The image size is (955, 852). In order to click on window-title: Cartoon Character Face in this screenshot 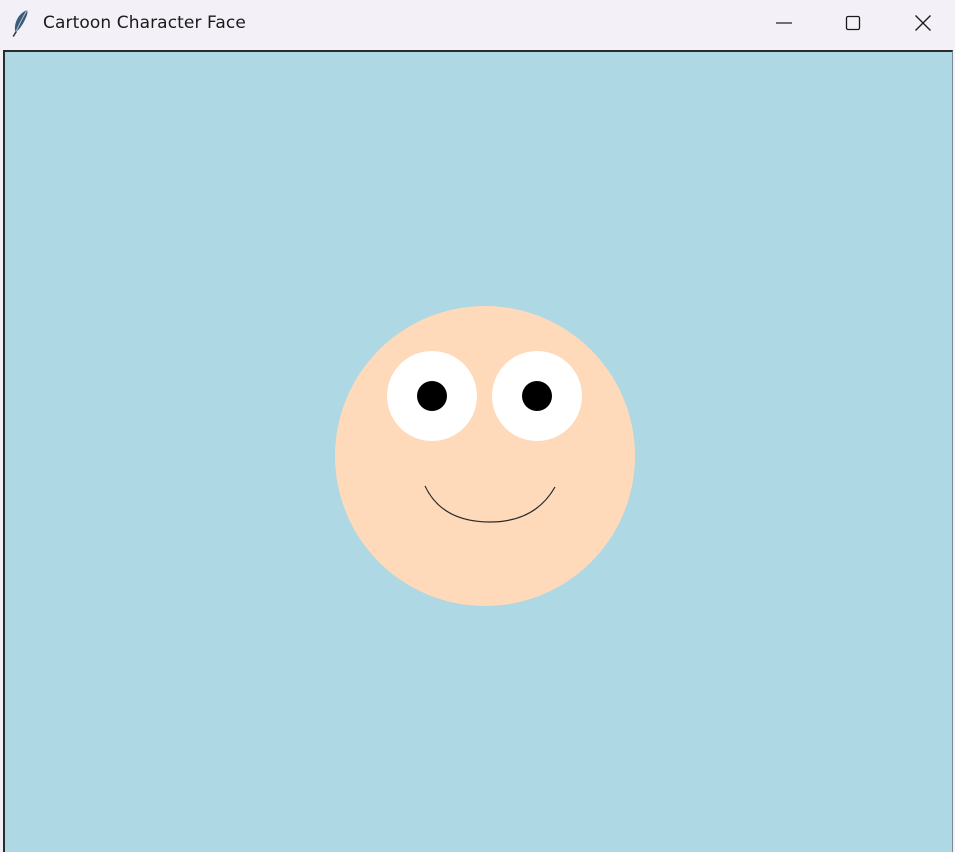, I will do `click(144, 23)`.